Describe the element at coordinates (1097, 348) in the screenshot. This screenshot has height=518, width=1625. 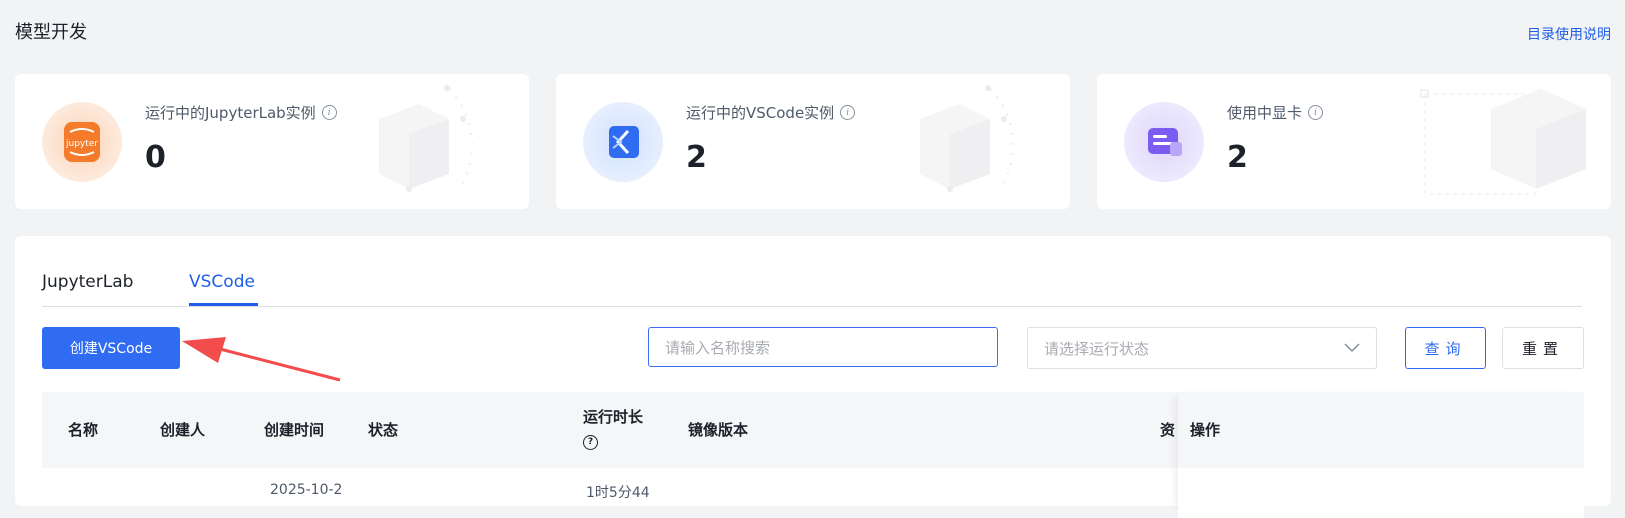
I see `status-select-placeholder: 请选择运行状态` at that location.